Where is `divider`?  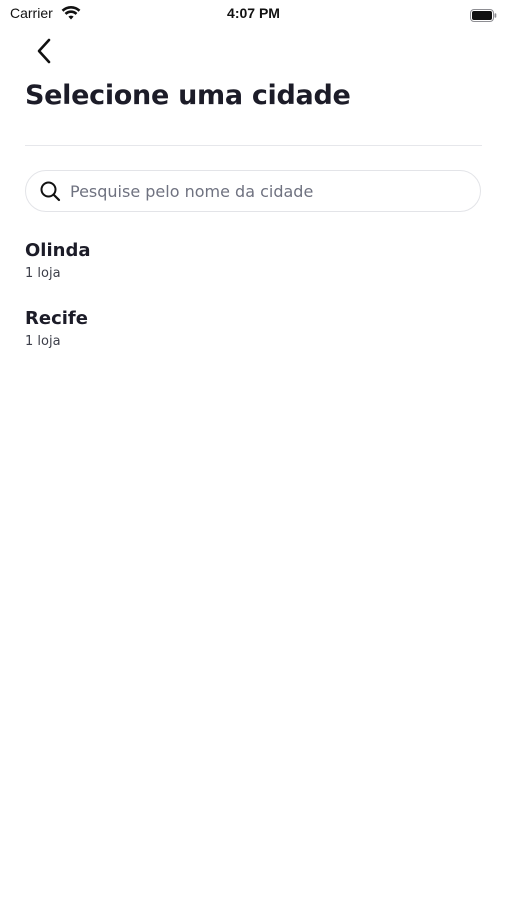 divider is located at coordinates (253, 145).